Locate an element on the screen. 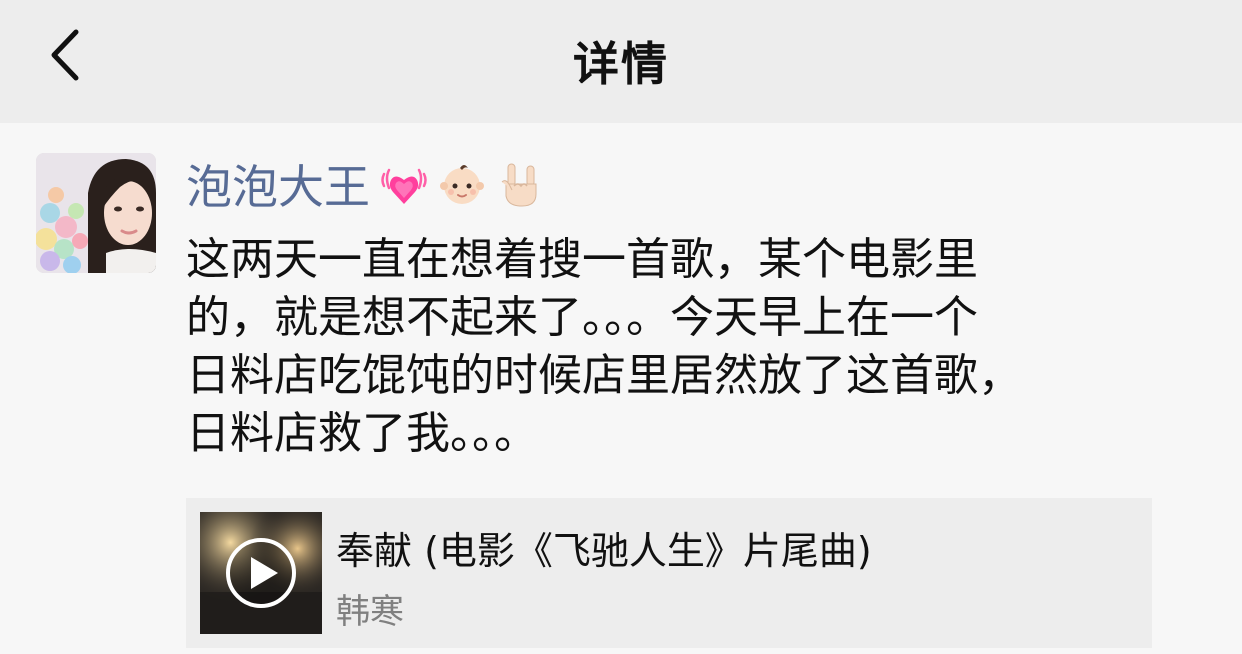 The image size is (1242, 654). avatar-image is located at coordinates (96, 213).